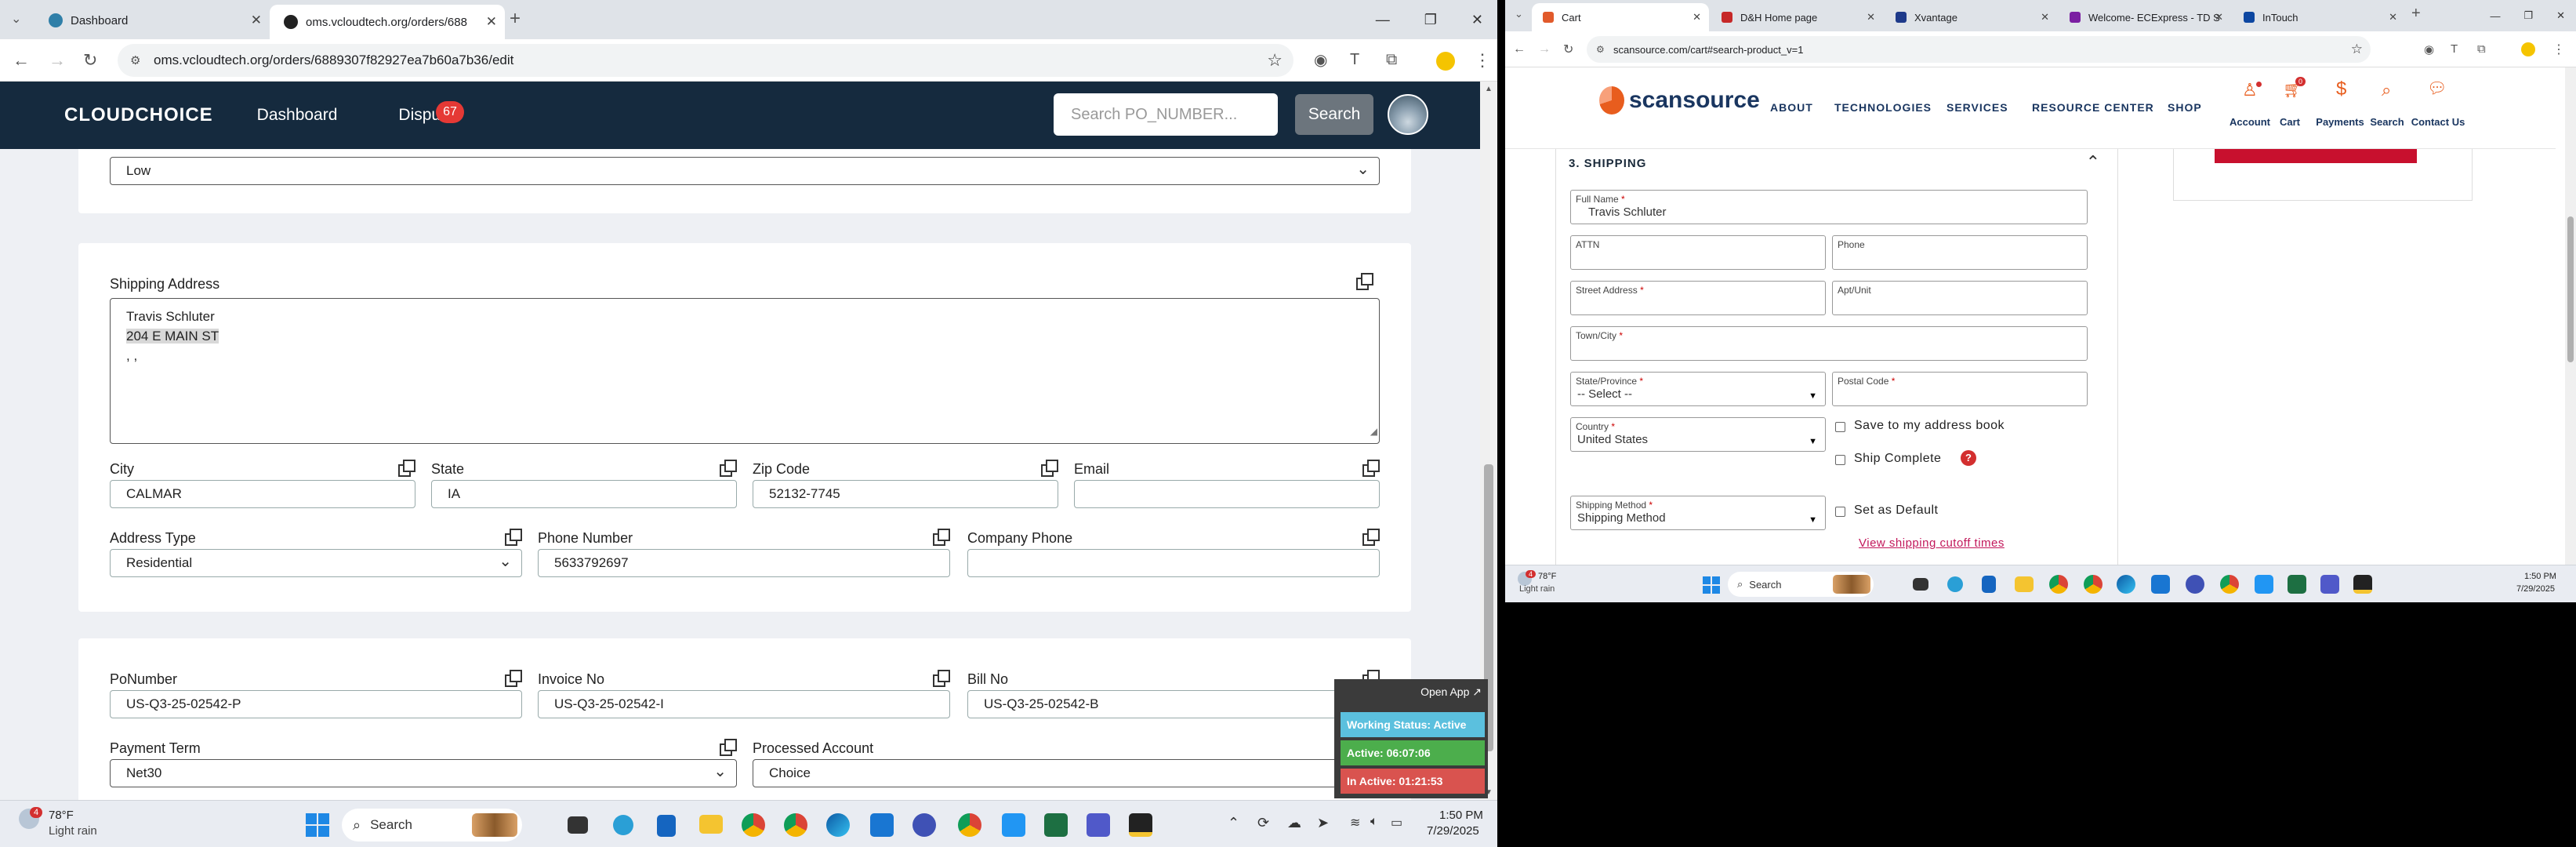 The width and height of the screenshot is (2576, 847). What do you see at coordinates (2185, 107) in the screenshot?
I see `menu-shop: SHOP` at bounding box center [2185, 107].